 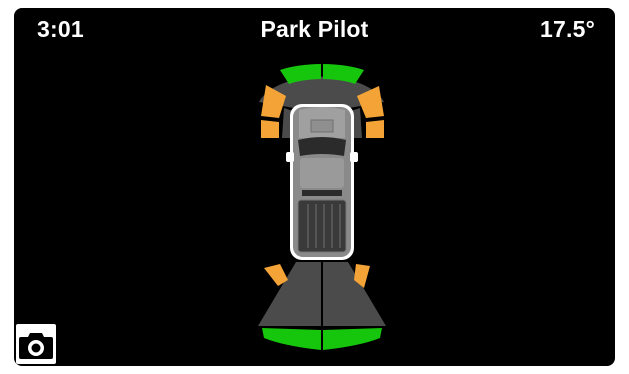 I want to click on camera-button, so click(x=36, y=344).